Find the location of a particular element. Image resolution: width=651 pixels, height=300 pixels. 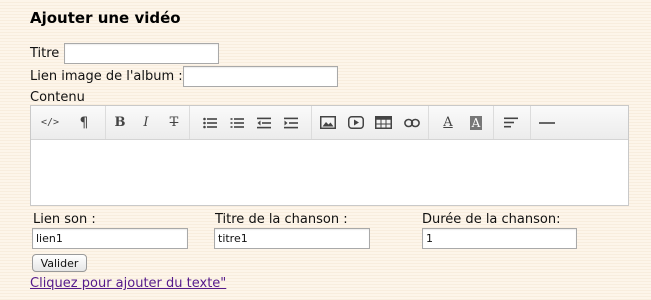

lien-son-label: Lien son : is located at coordinates (64, 219).